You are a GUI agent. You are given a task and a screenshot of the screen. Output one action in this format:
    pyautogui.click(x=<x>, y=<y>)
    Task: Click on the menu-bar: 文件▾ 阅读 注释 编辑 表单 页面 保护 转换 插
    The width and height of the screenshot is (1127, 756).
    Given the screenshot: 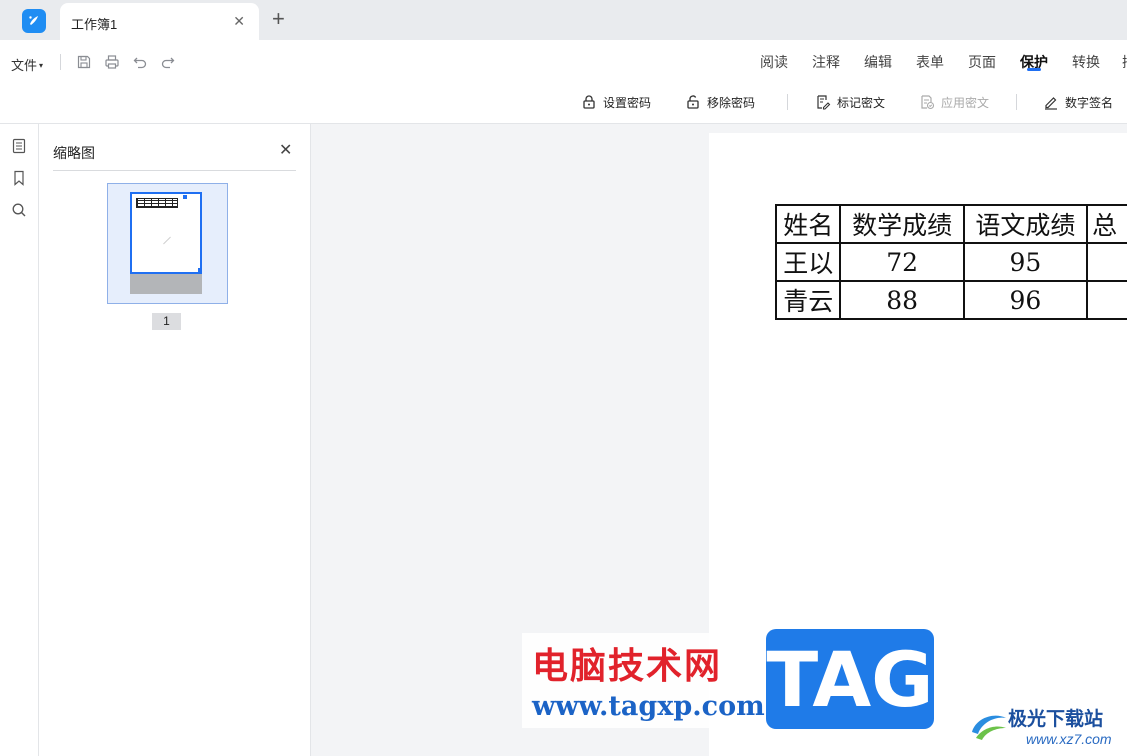 What is the action you would take?
    pyautogui.click(x=563, y=62)
    